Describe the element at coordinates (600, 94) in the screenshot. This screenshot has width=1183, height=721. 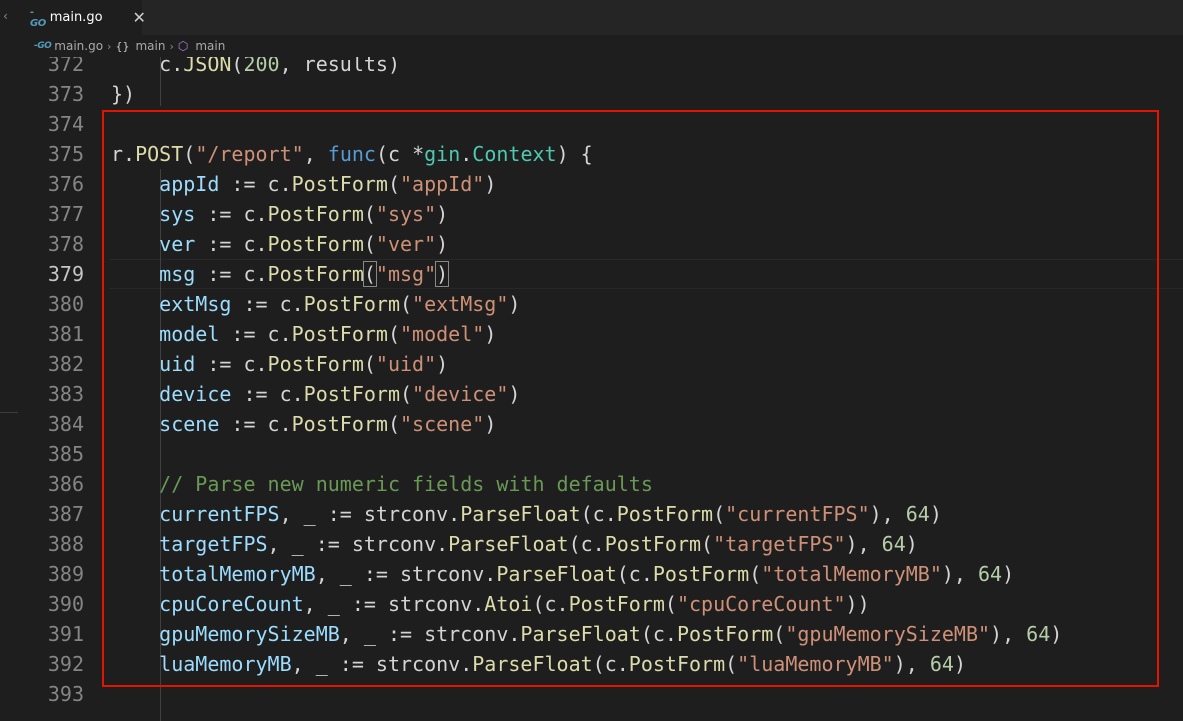
I see `code-line: 373})` at that location.